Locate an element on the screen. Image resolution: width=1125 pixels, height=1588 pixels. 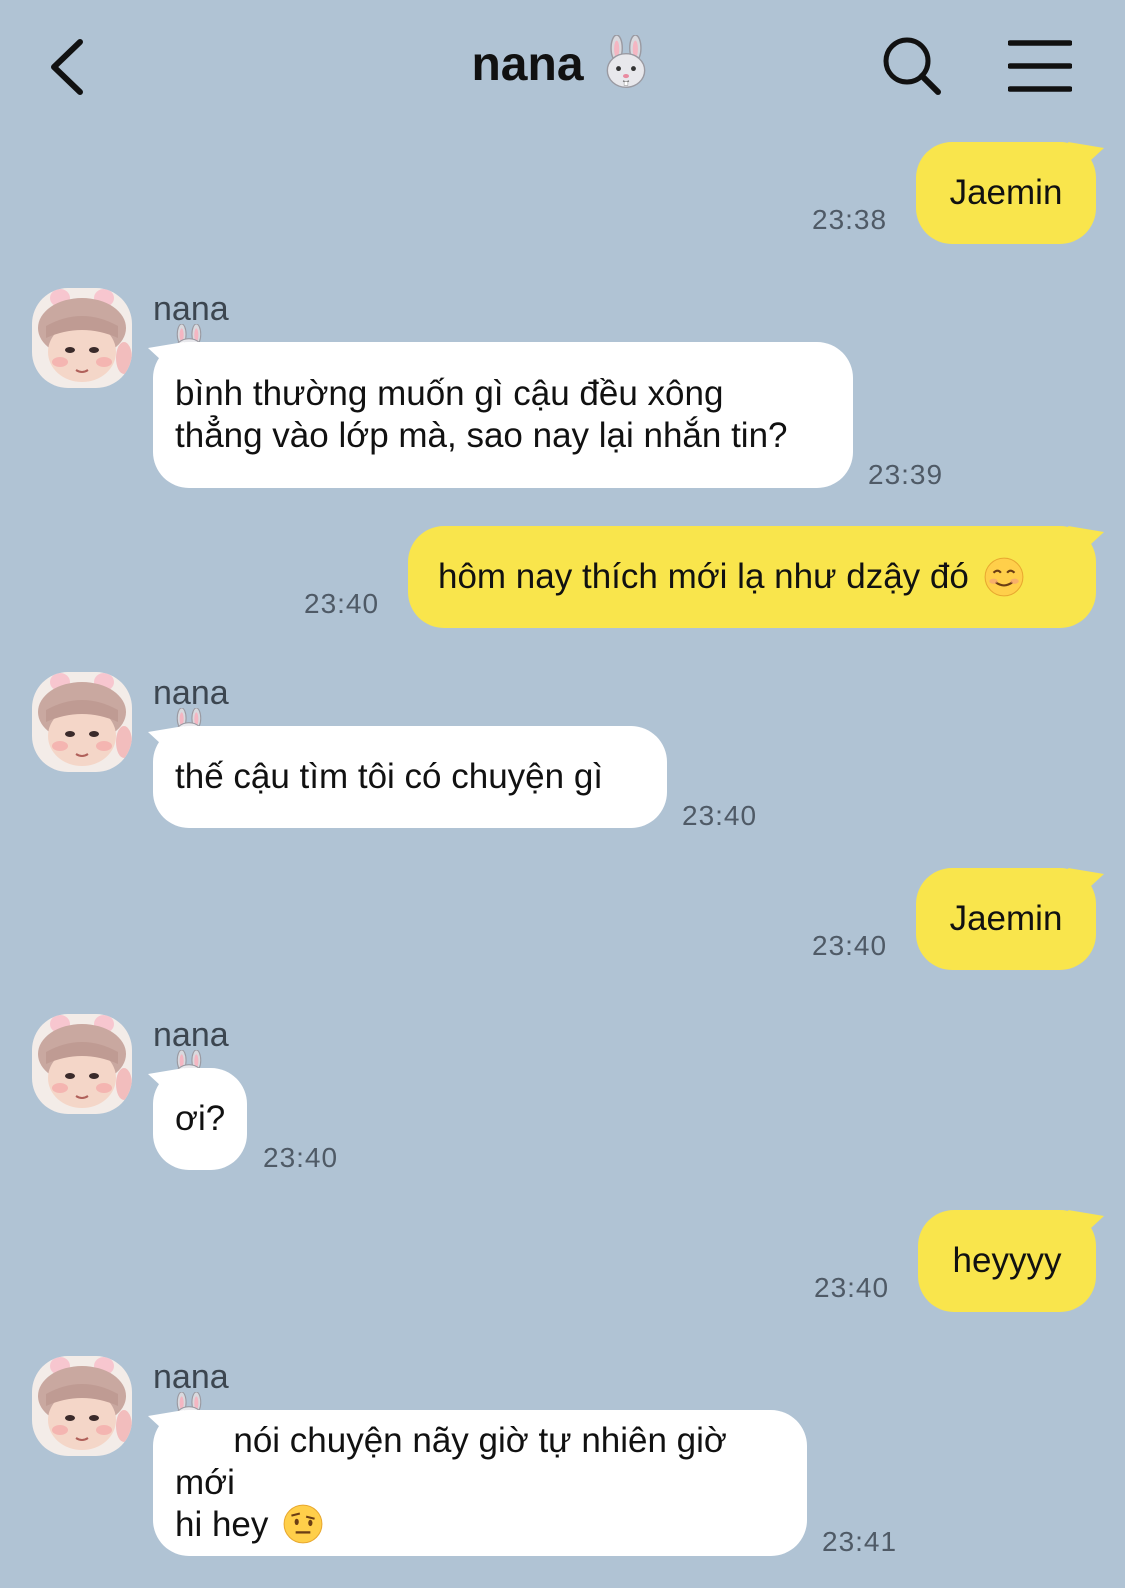
menu-button is located at coordinates (1040, 66).